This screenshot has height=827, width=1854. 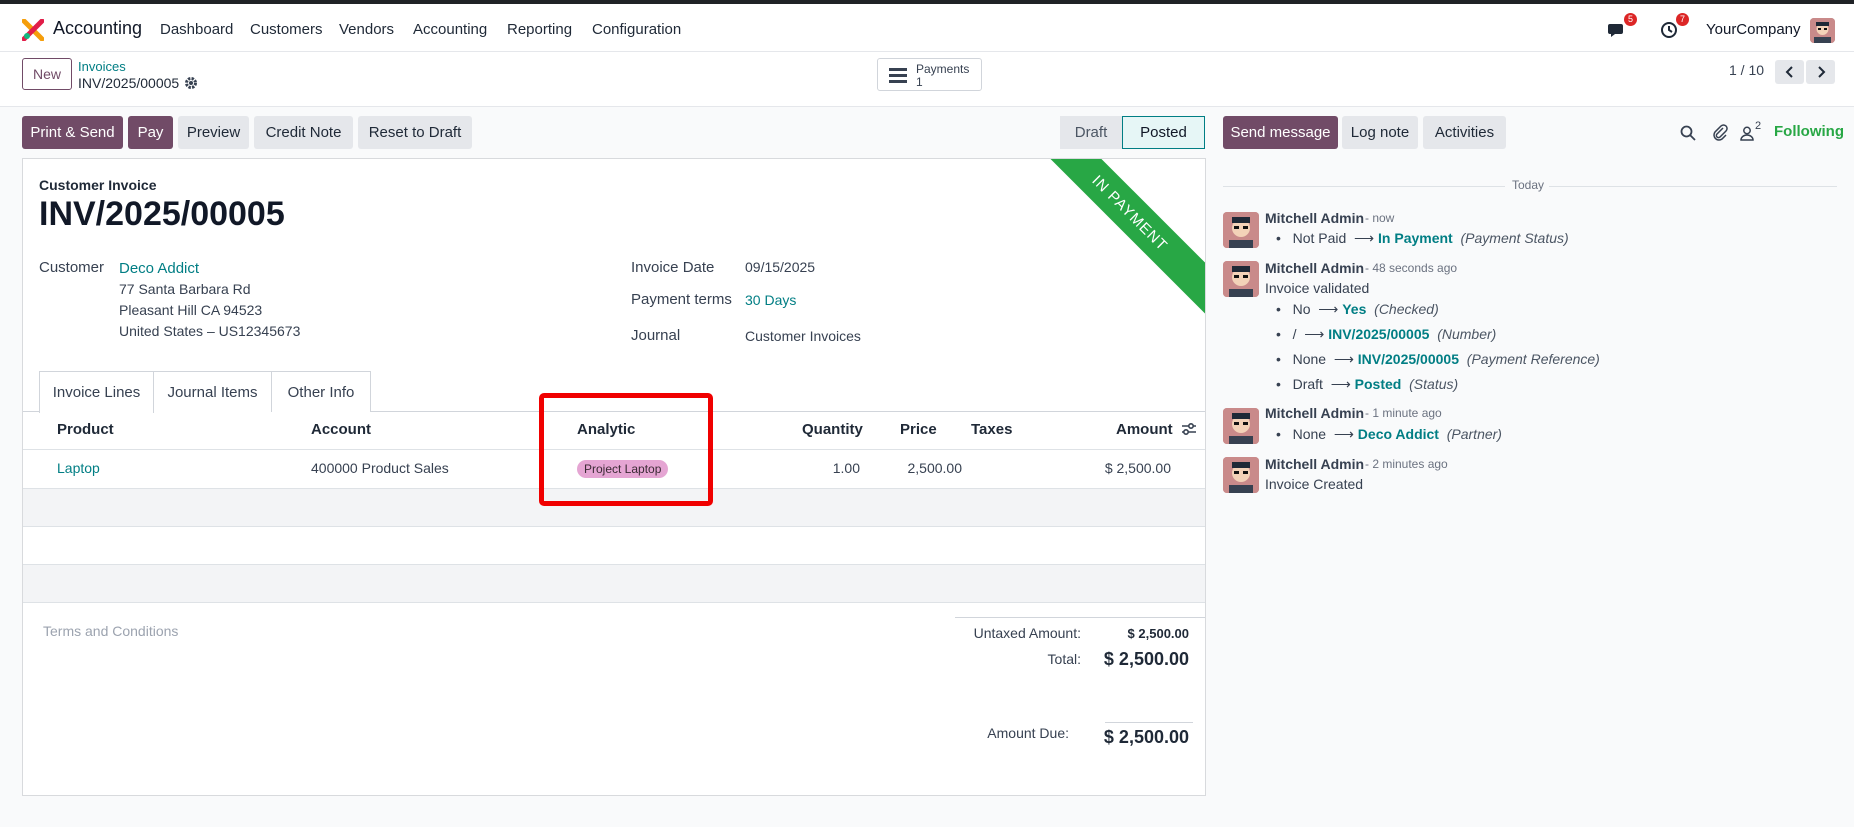 What do you see at coordinates (846, 468) in the screenshot?
I see `cell-quantity: 1.00` at bounding box center [846, 468].